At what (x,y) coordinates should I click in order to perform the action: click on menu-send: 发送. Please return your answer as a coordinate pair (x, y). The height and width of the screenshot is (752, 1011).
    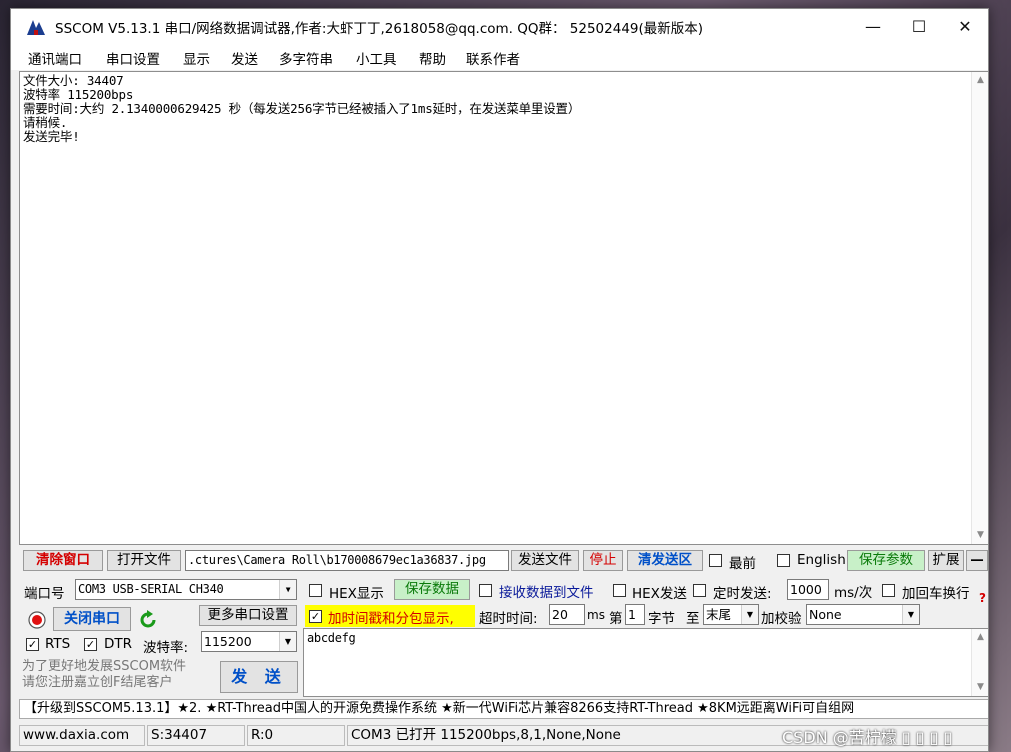
    Looking at the image, I should click on (244, 58).